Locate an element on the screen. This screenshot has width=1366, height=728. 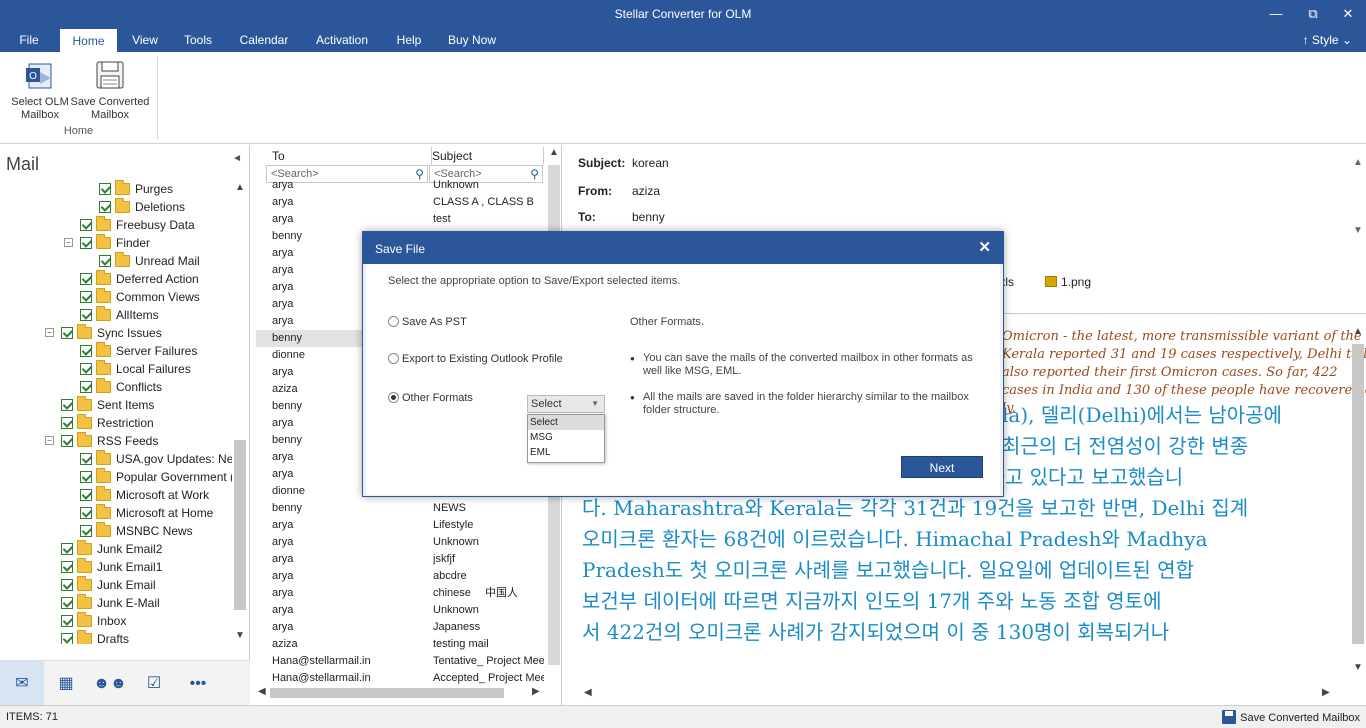
radio-save-as-pst: Save As PST is located at coordinates (427, 322).